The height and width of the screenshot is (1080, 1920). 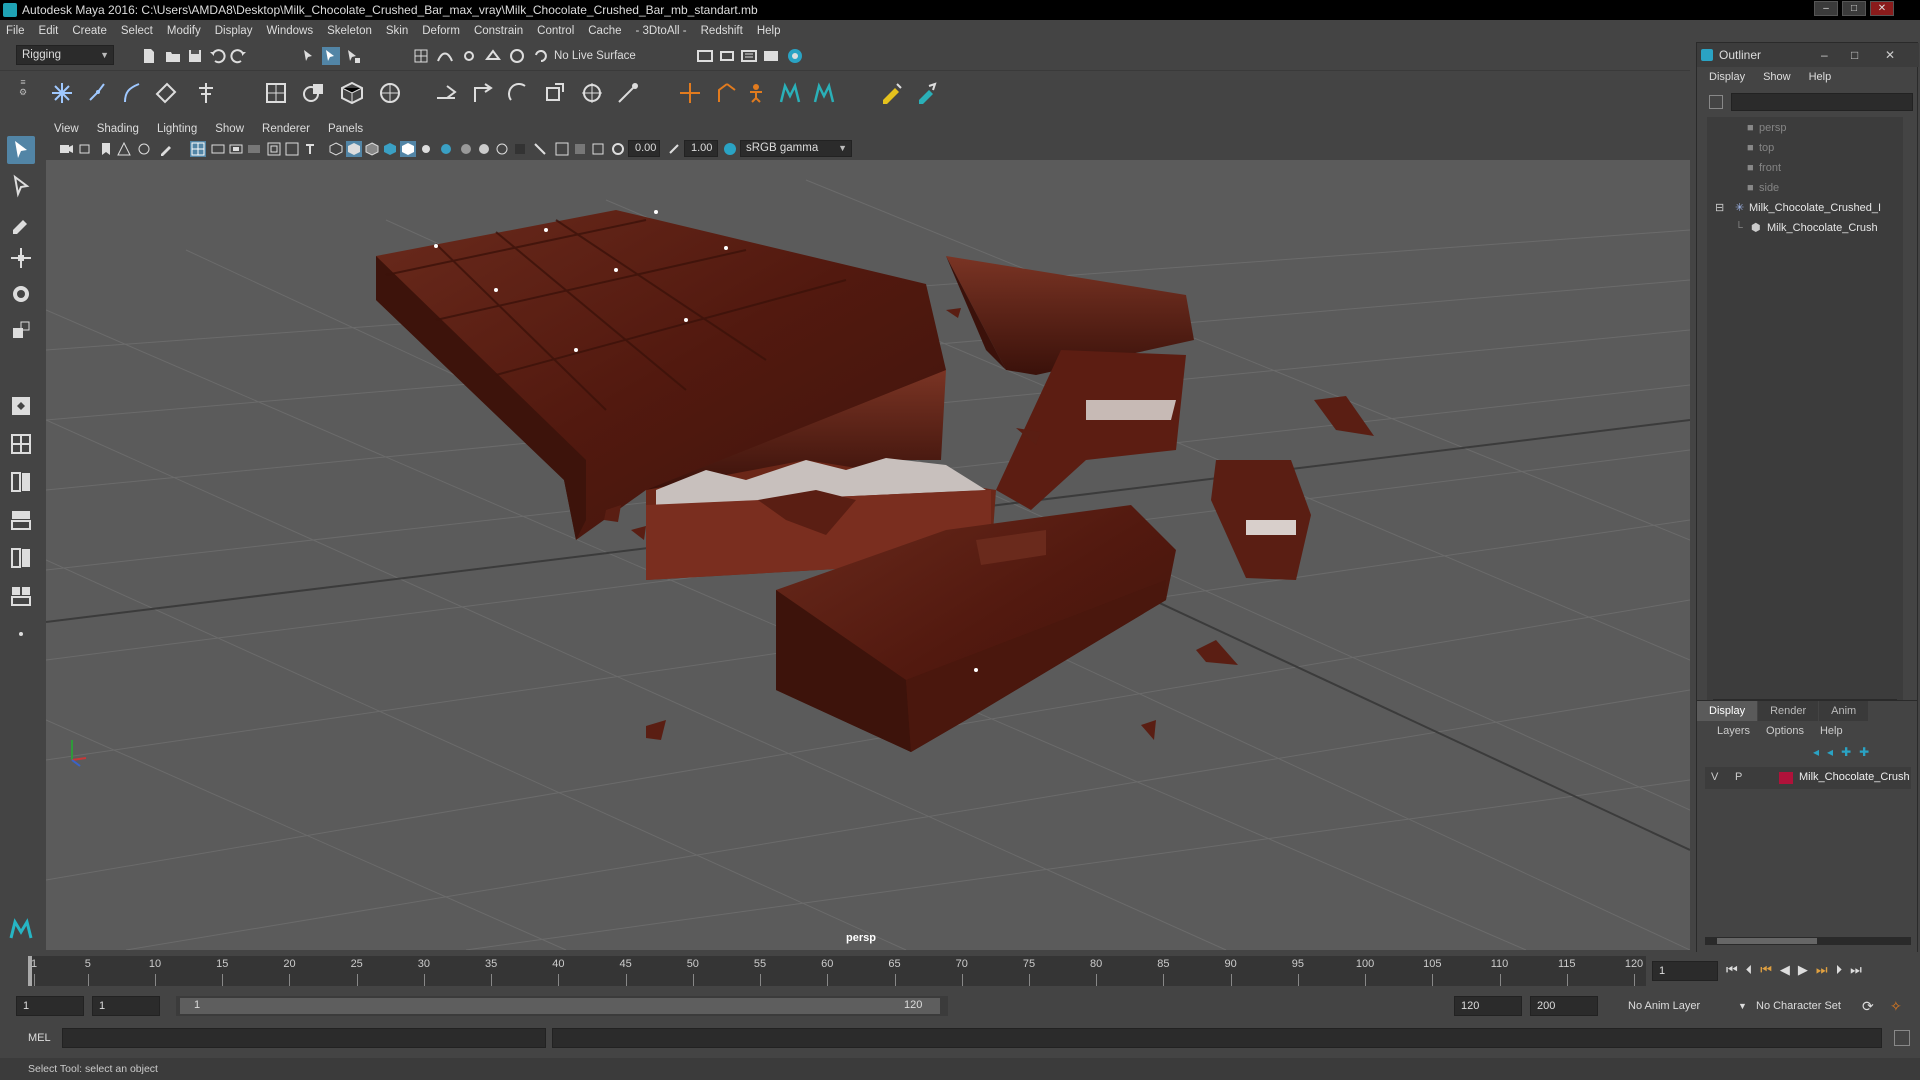 I want to click on textured-icon, so click(x=390, y=149).